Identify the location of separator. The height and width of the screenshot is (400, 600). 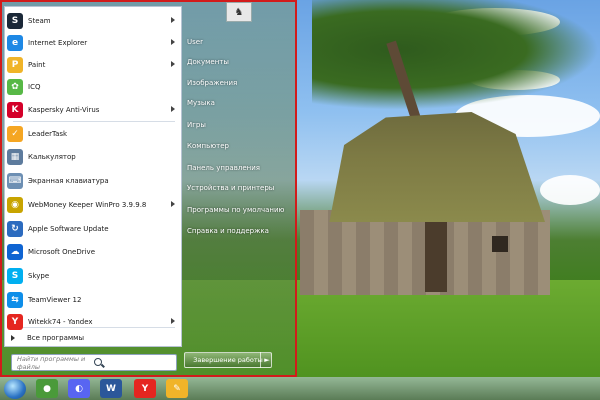
(94, 121).